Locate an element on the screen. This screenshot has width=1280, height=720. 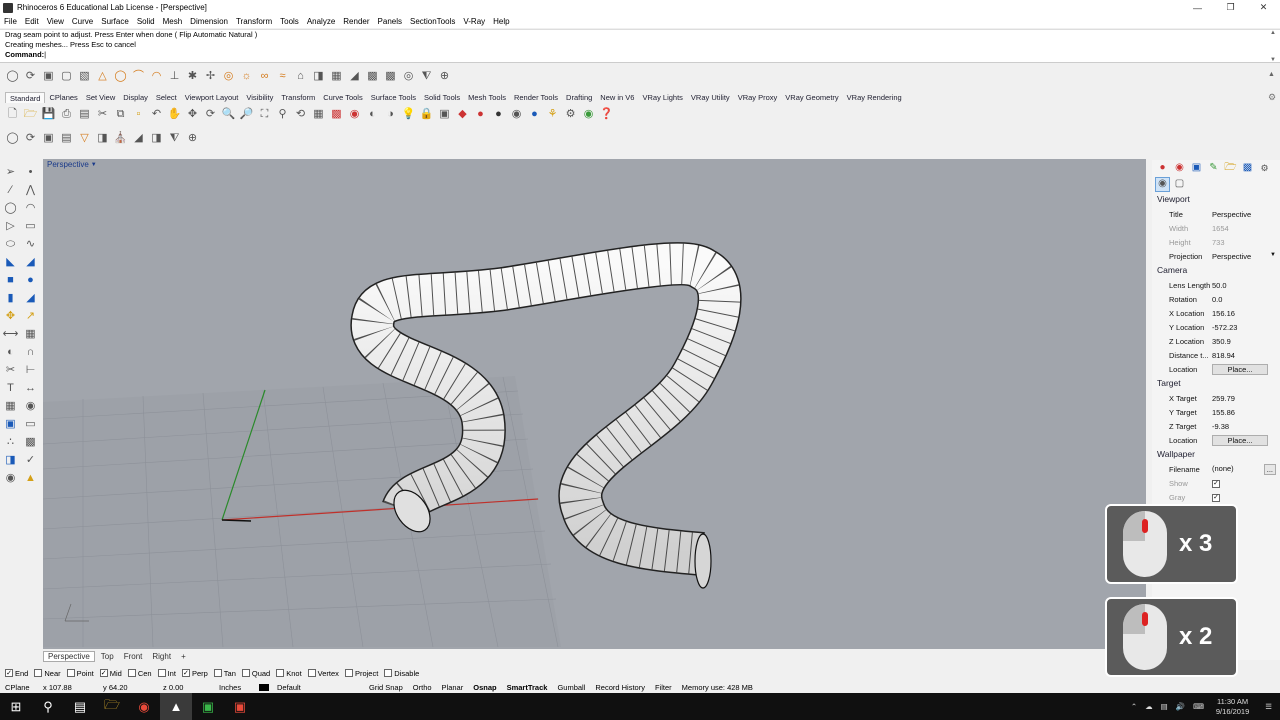
viewport-title: Perspective ▼ is located at coordinates (72, 164).